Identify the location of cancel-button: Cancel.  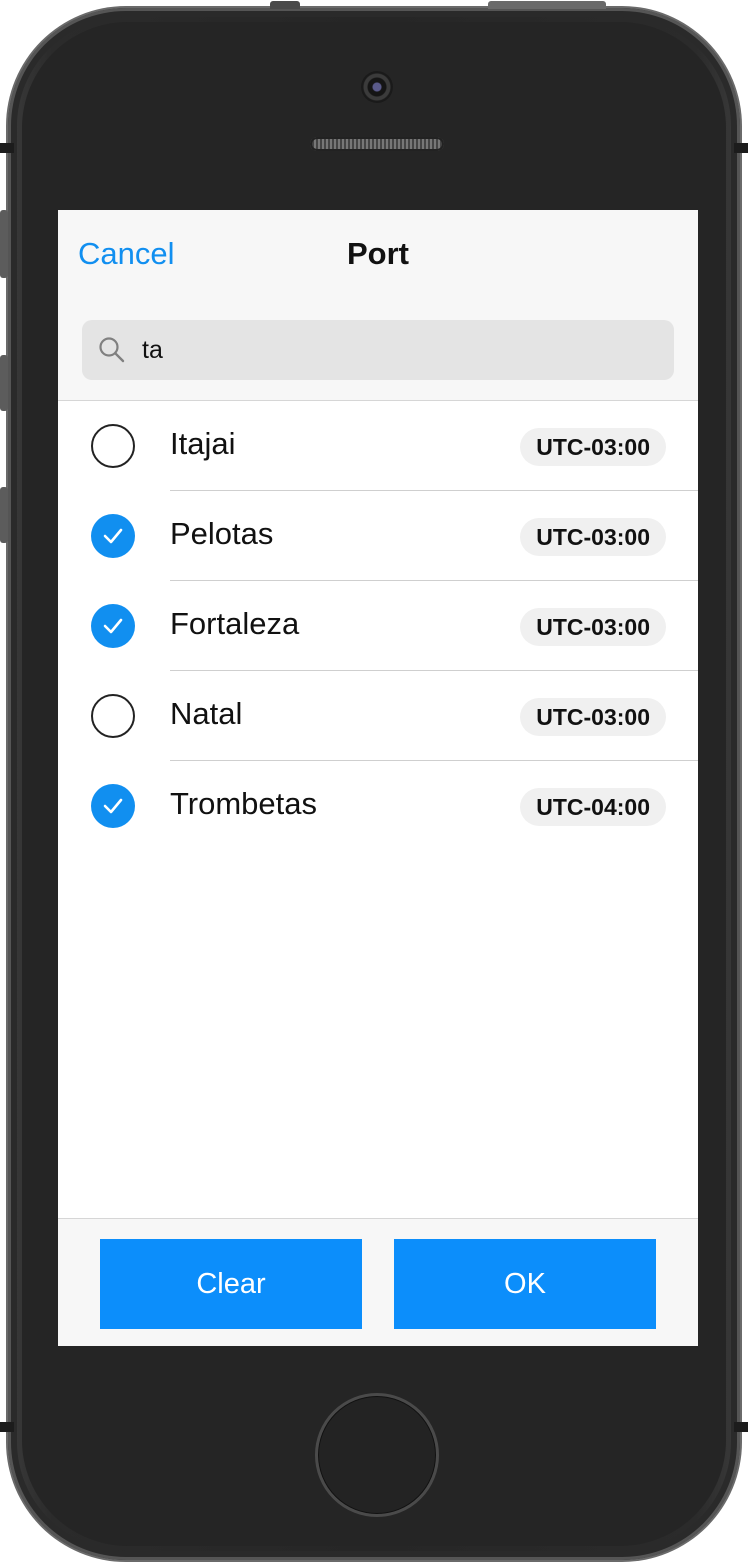
(126, 254).